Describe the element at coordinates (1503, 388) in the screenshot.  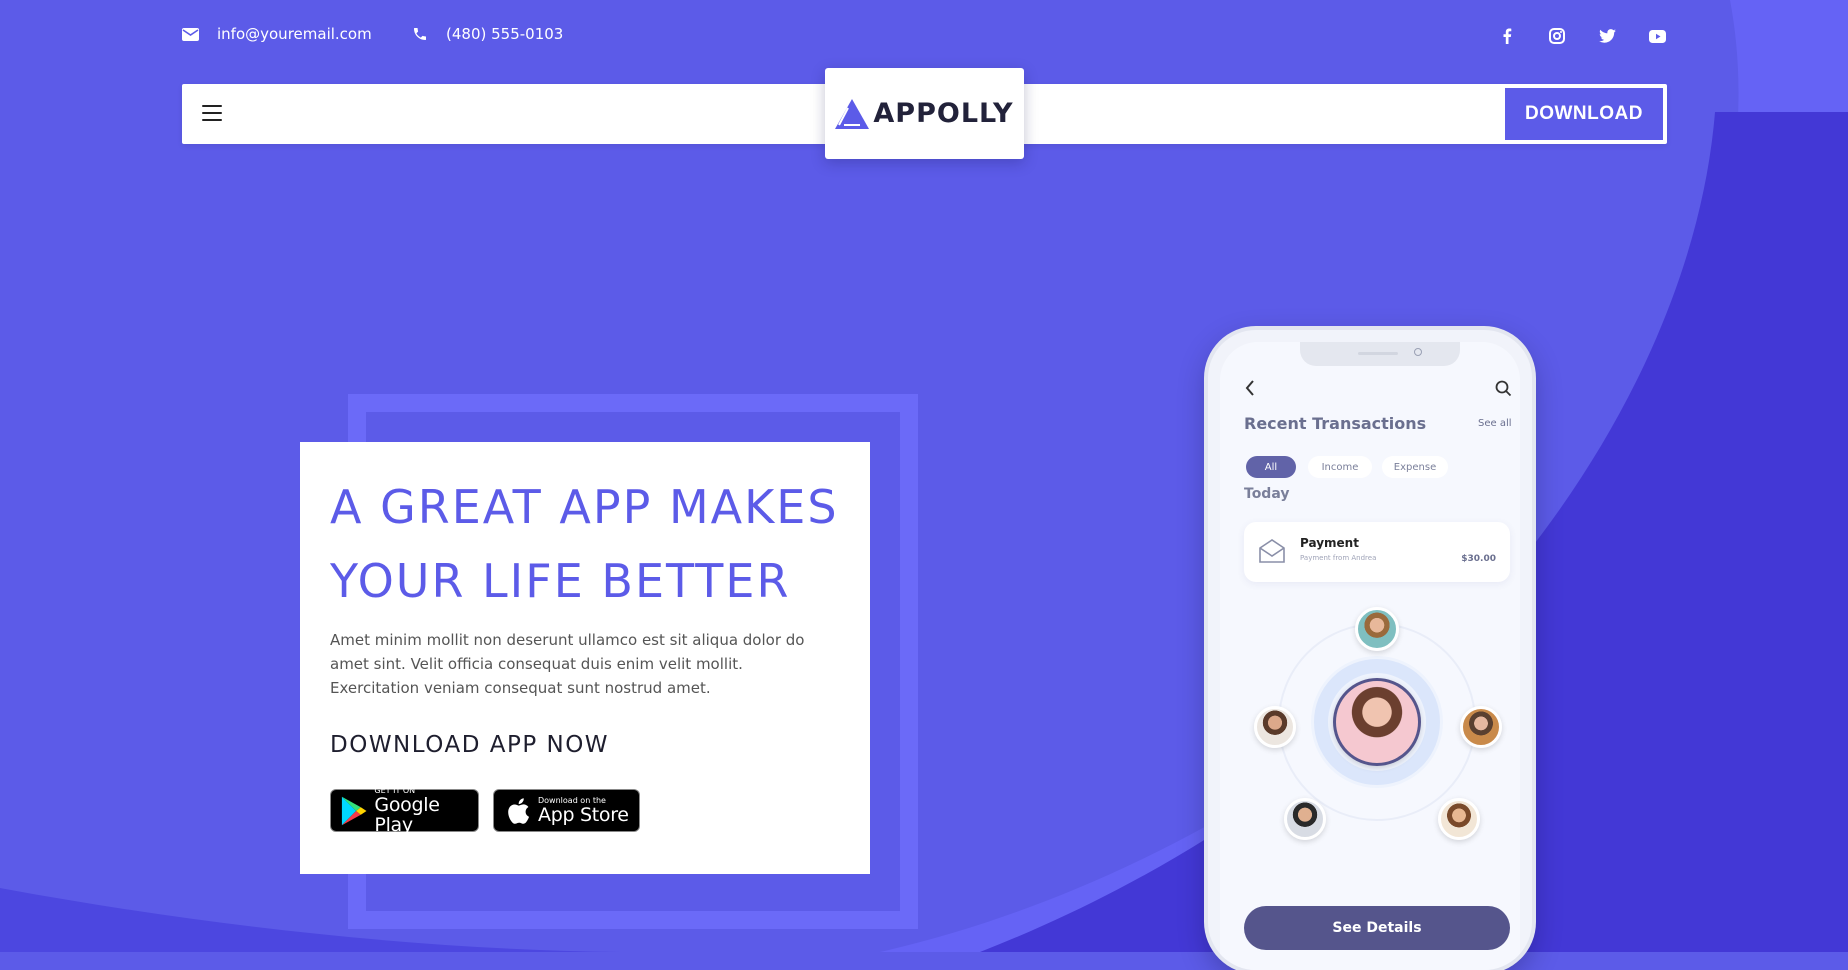
I see `search-icon` at that location.